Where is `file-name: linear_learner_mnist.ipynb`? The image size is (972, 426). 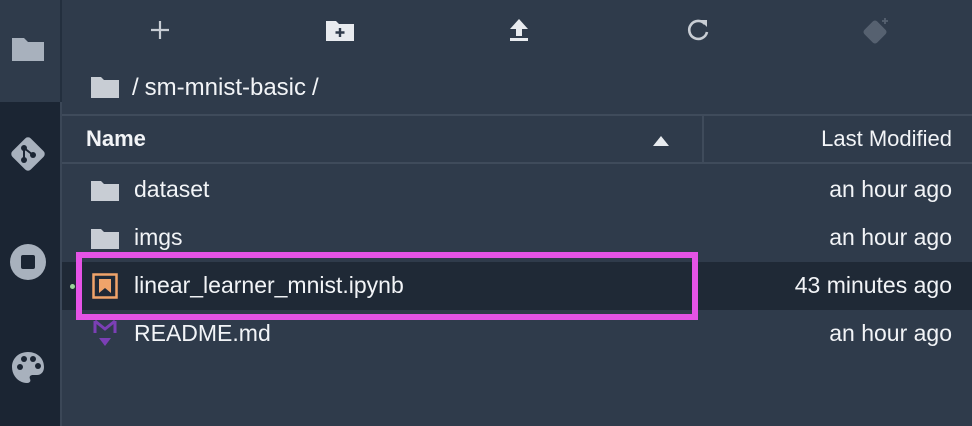
file-name: linear_learner_mnist.ipynb is located at coordinates (269, 285).